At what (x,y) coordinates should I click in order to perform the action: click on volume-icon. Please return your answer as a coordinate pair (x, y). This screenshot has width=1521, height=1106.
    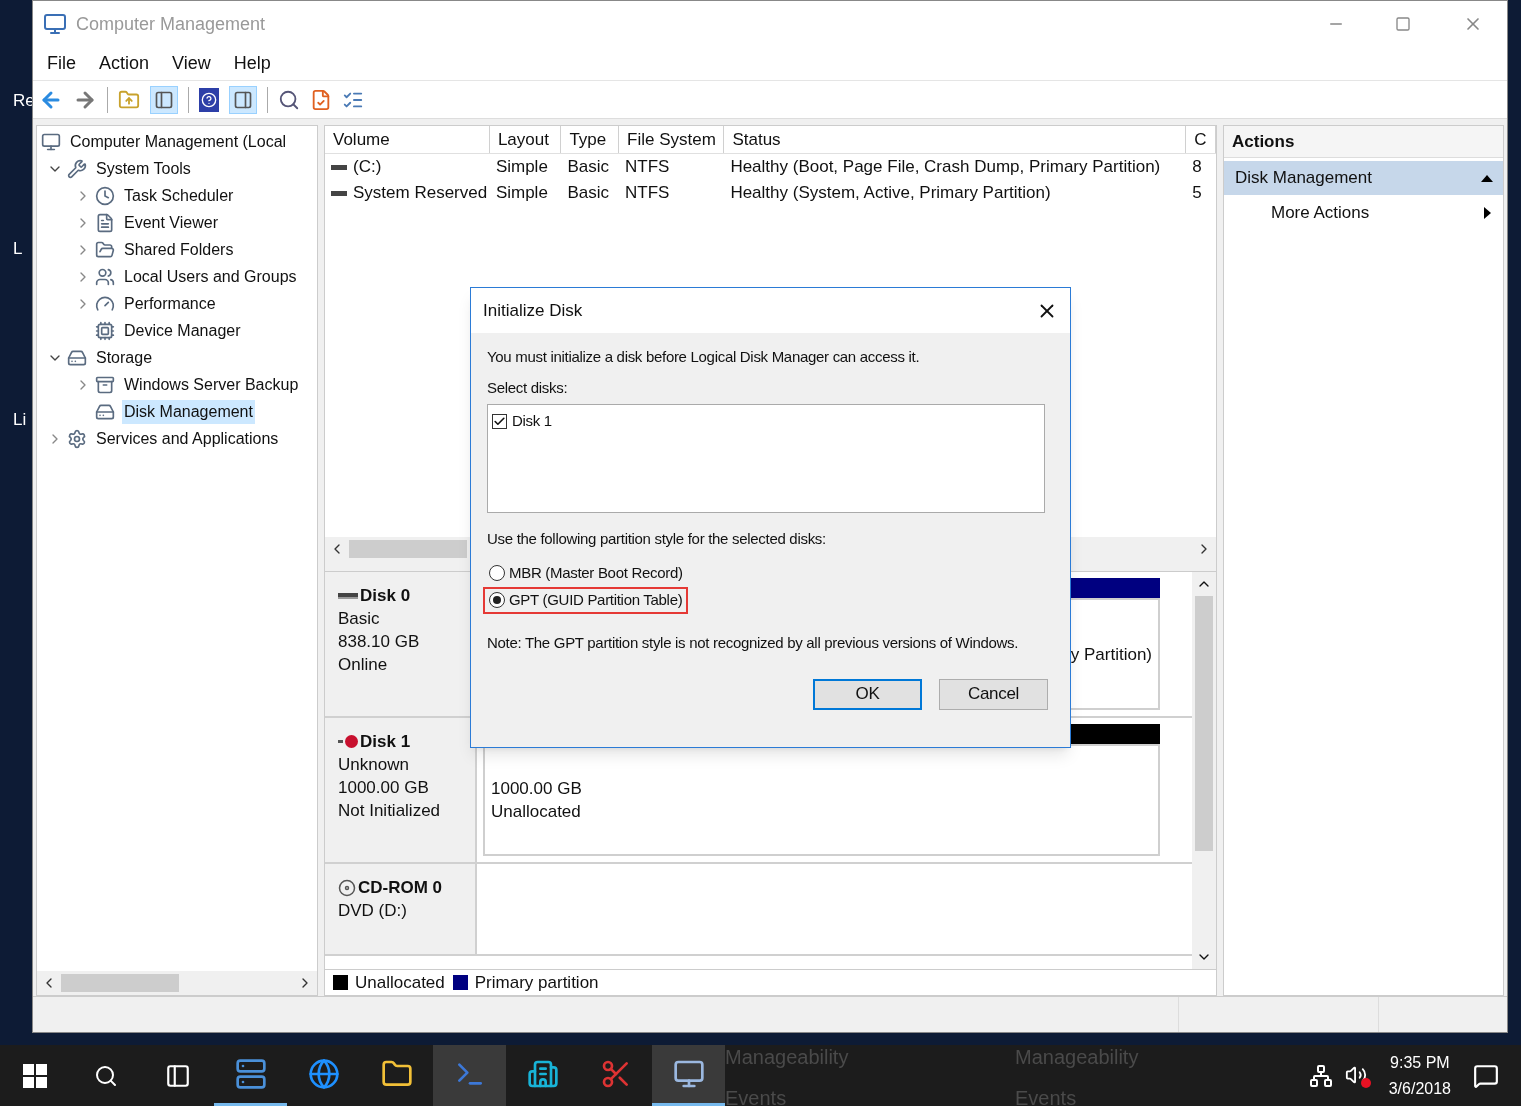
    Looking at the image, I should click on (339, 167).